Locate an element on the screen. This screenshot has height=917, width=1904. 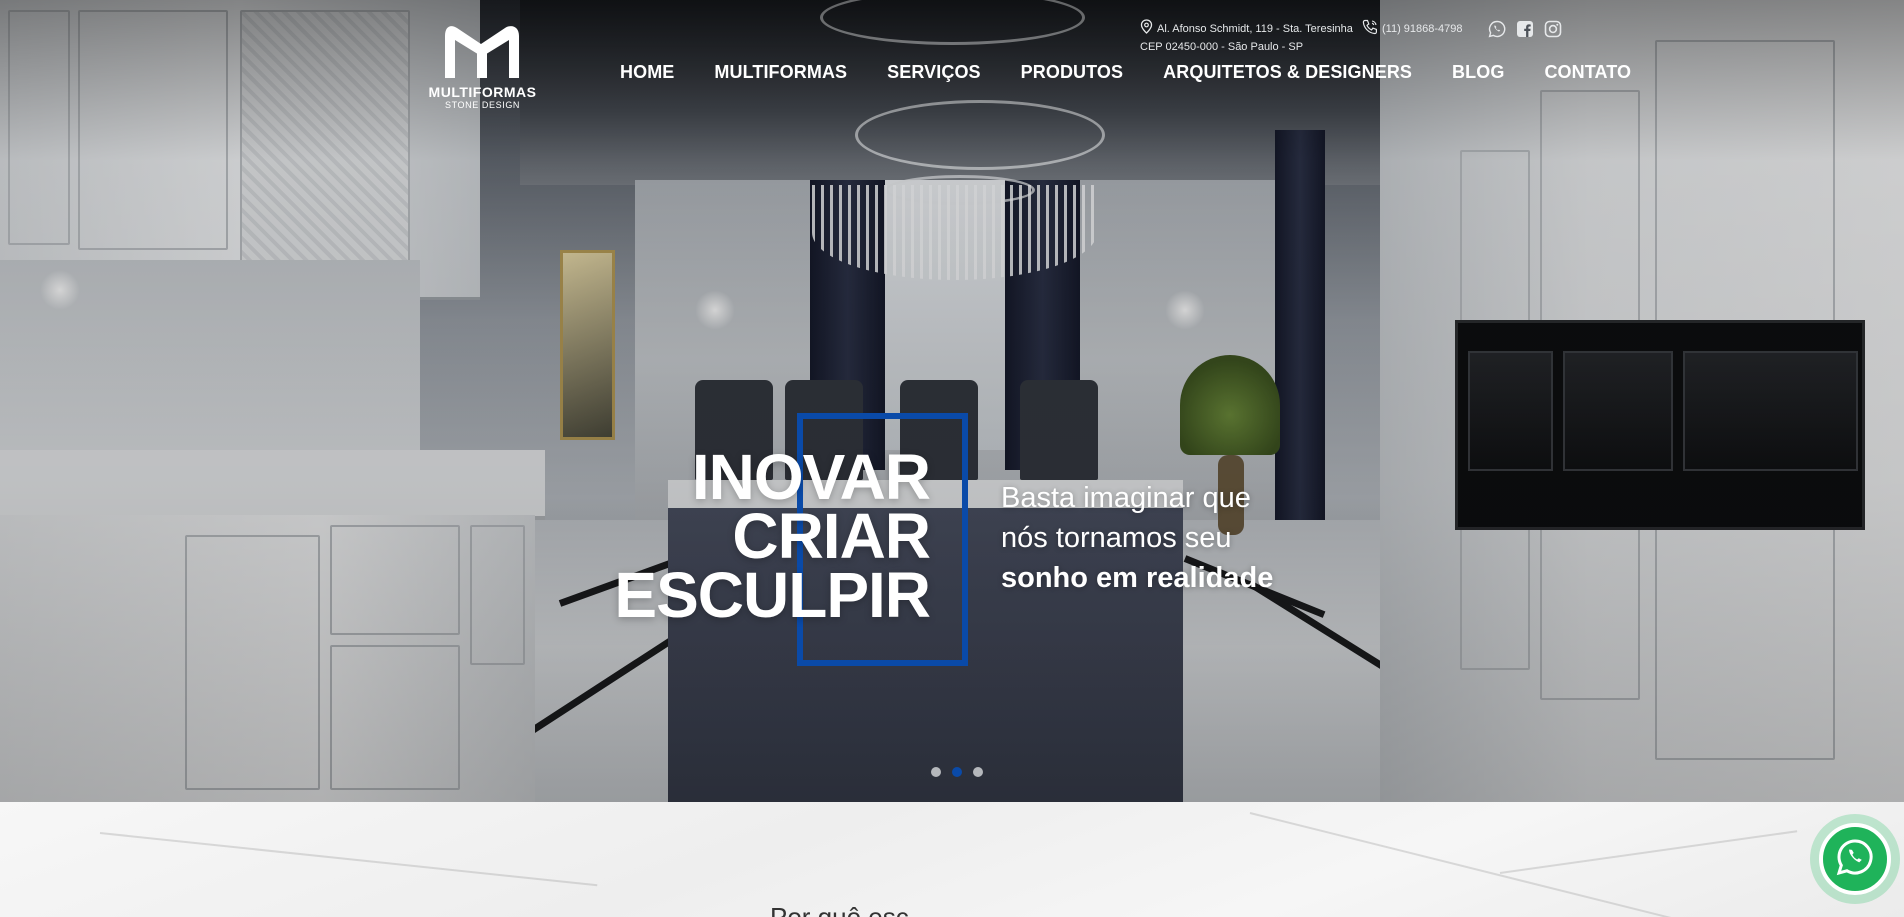
hero-word: INOVAR is located at coordinates (811, 477).